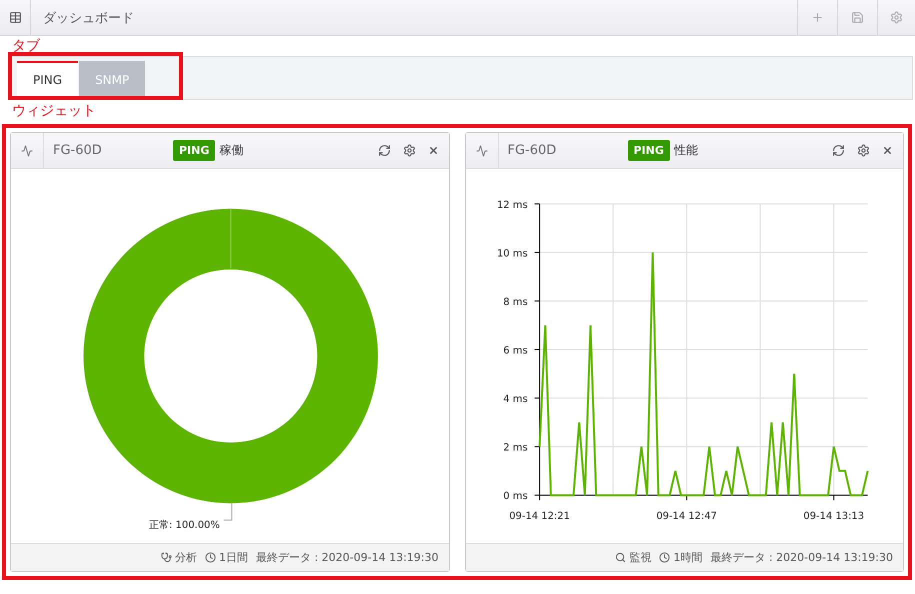  What do you see at coordinates (857, 17) in the screenshot?
I see `save-icon` at bounding box center [857, 17].